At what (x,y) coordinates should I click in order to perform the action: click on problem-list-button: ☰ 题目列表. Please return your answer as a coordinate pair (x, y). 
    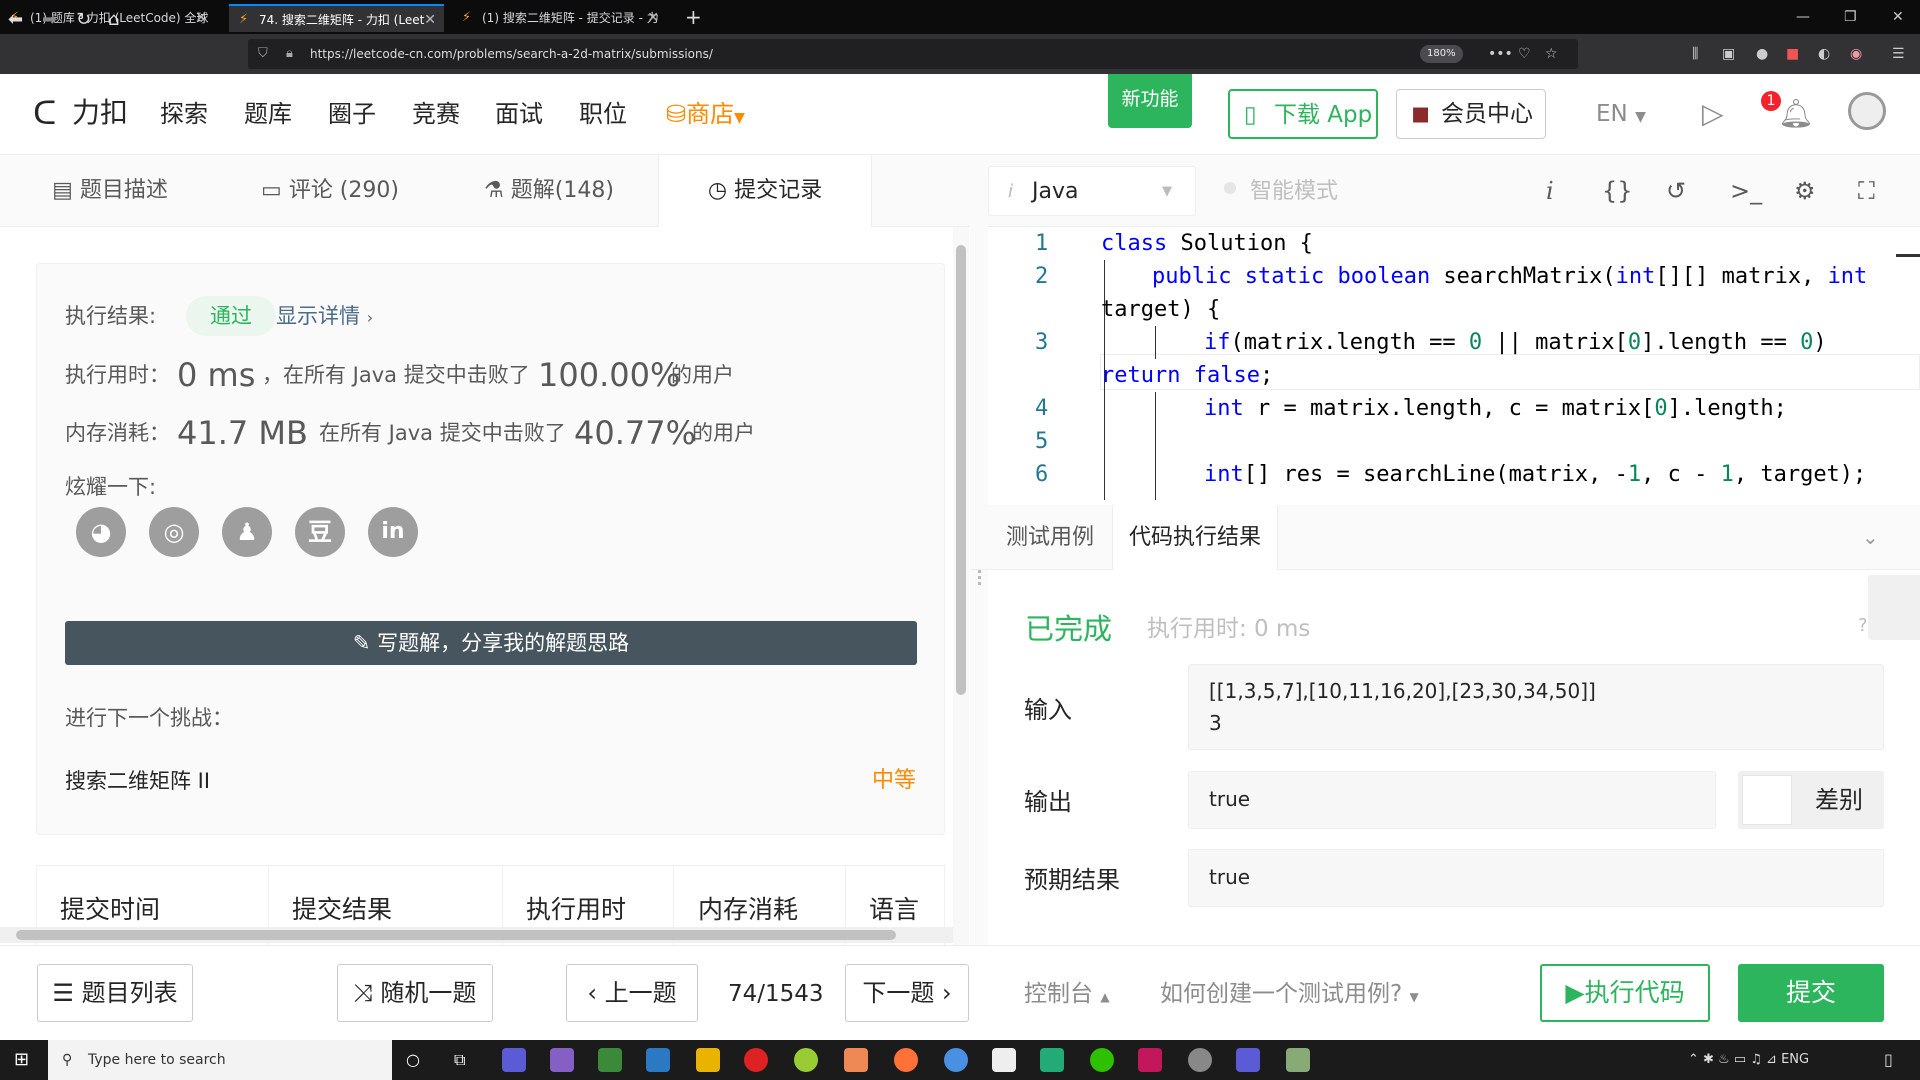
    Looking at the image, I should click on (115, 993).